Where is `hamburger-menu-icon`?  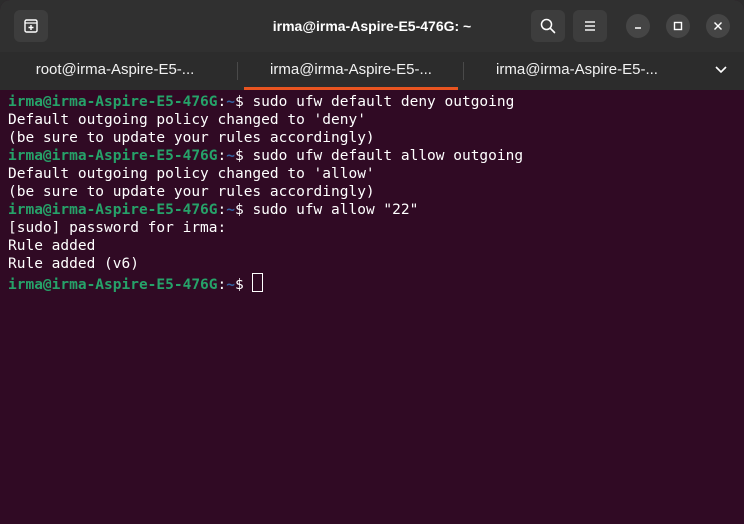
hamburger-menu-icon is located at coordinates (590, 26).